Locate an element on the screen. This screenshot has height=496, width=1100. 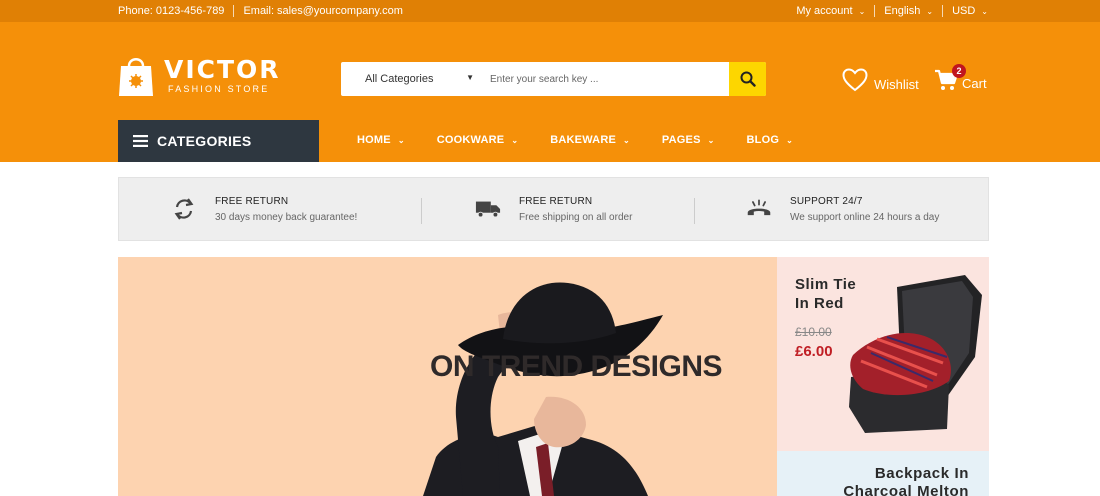
cart-count-badge: 2 is located at coordinates (959, 71).